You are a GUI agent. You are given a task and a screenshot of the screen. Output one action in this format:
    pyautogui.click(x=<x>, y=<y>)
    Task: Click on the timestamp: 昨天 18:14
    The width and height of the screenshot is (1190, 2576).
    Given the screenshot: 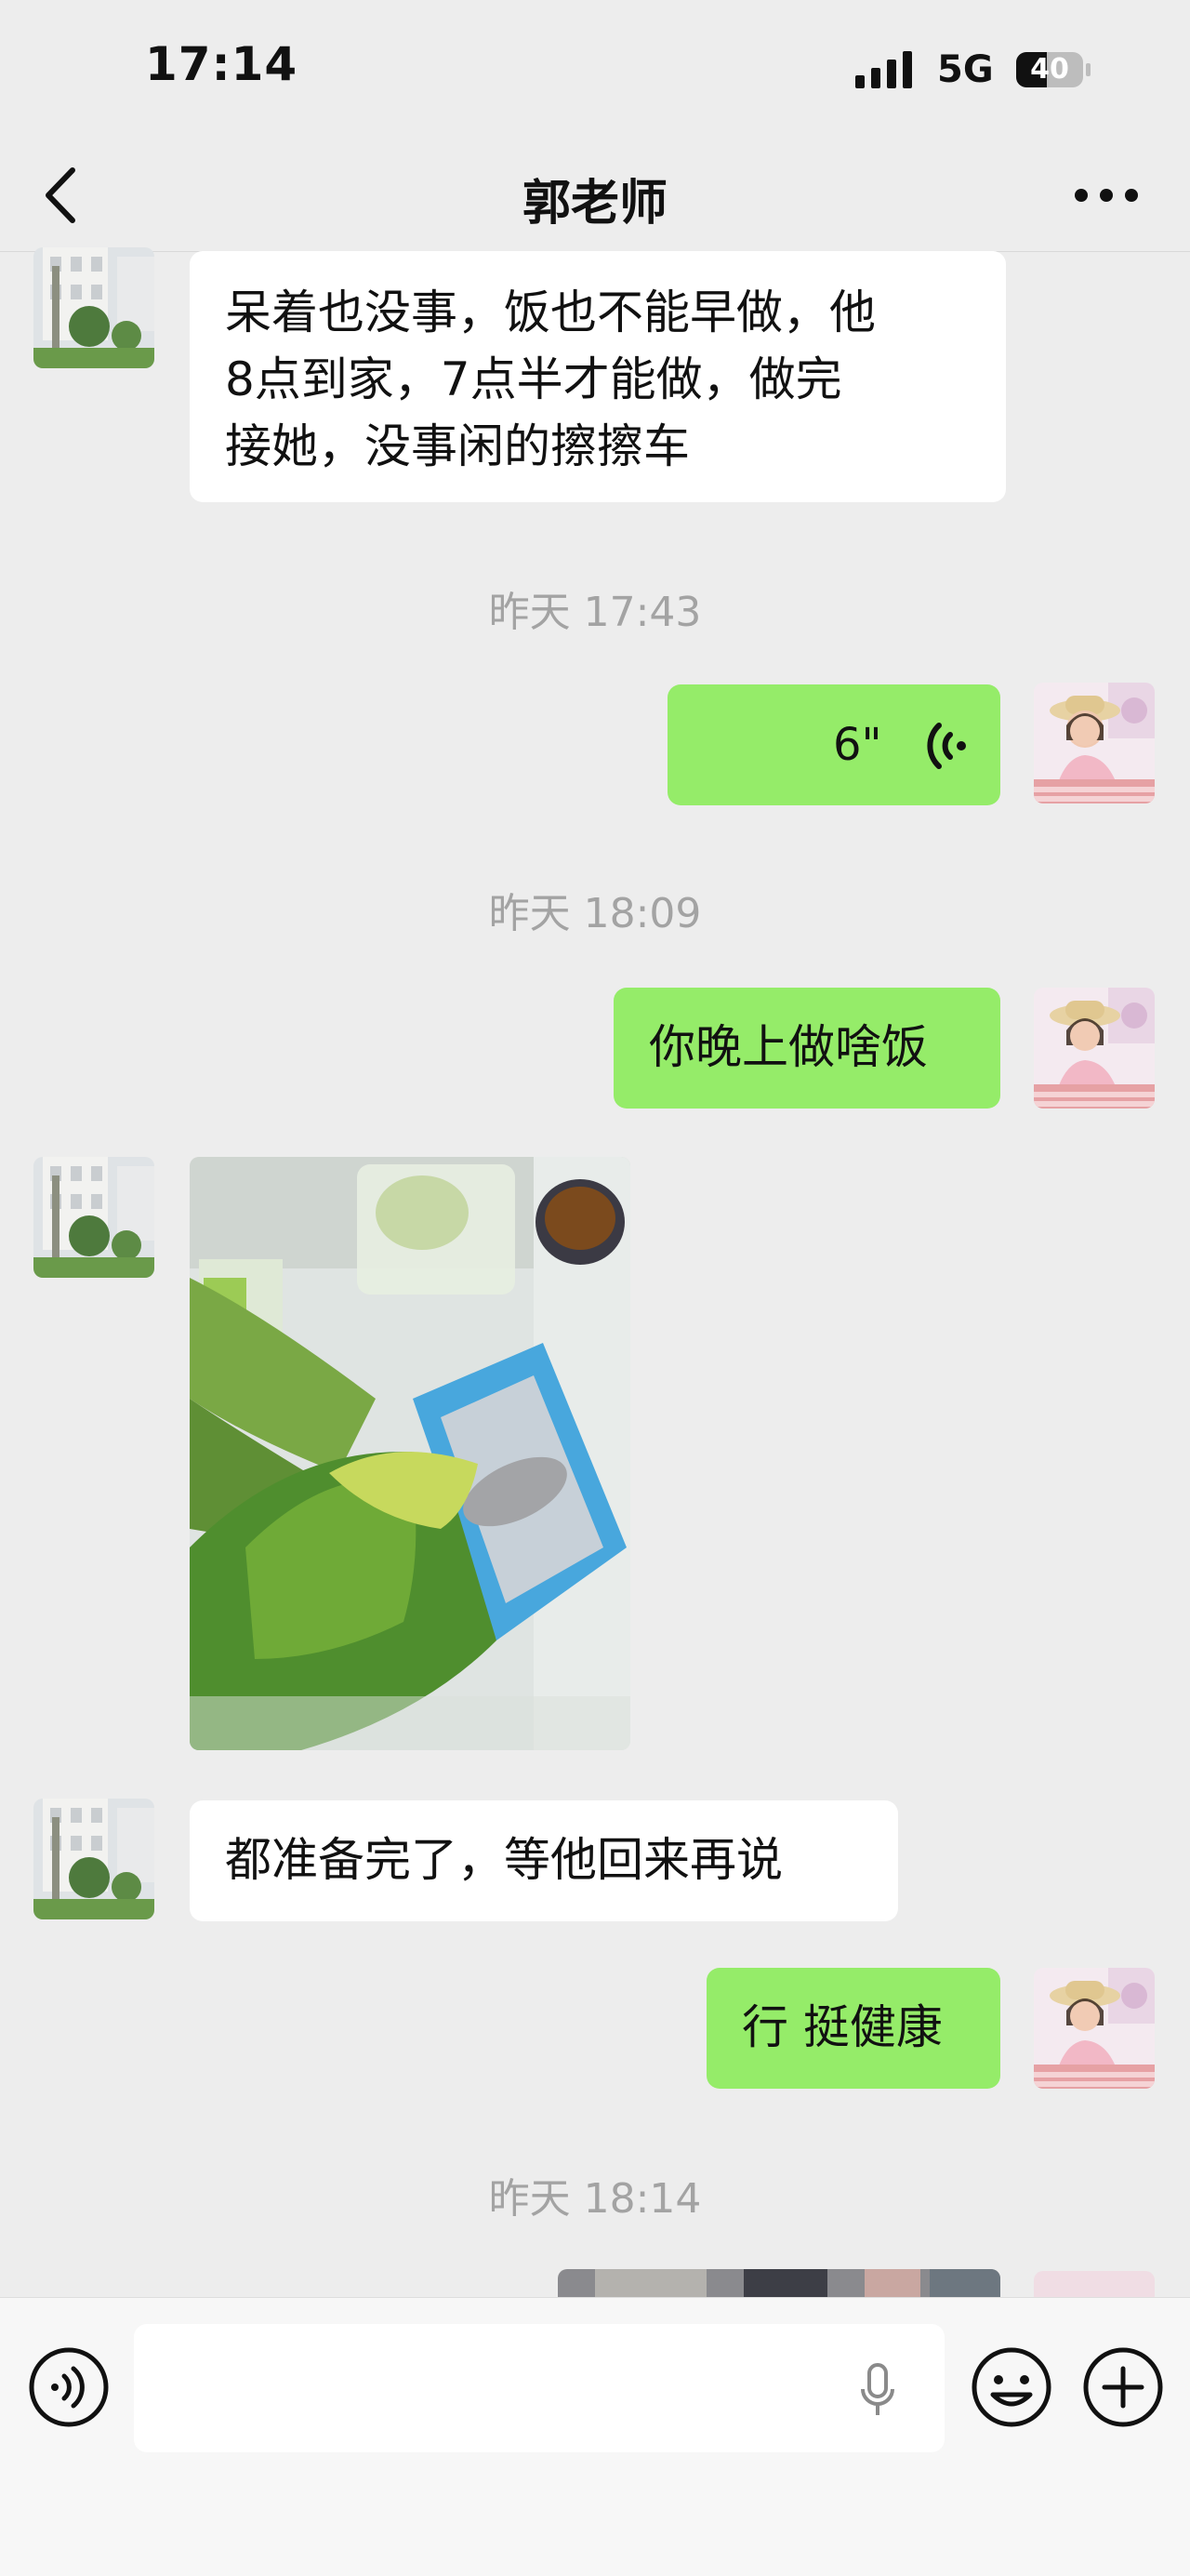 What is the action you would take?
    pyautogui.click(x=595, y=2199)
    